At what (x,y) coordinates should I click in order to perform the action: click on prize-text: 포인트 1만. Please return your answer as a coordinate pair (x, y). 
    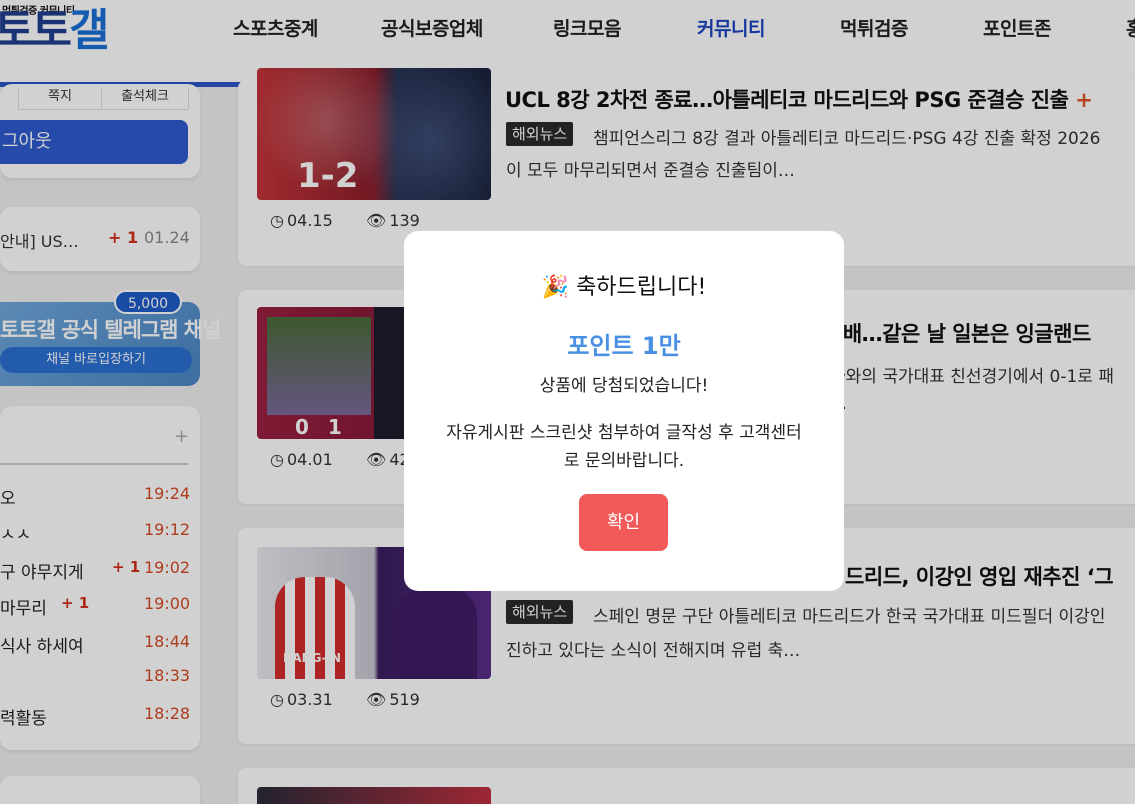
    Looking at the image, I should click on (624, 346).